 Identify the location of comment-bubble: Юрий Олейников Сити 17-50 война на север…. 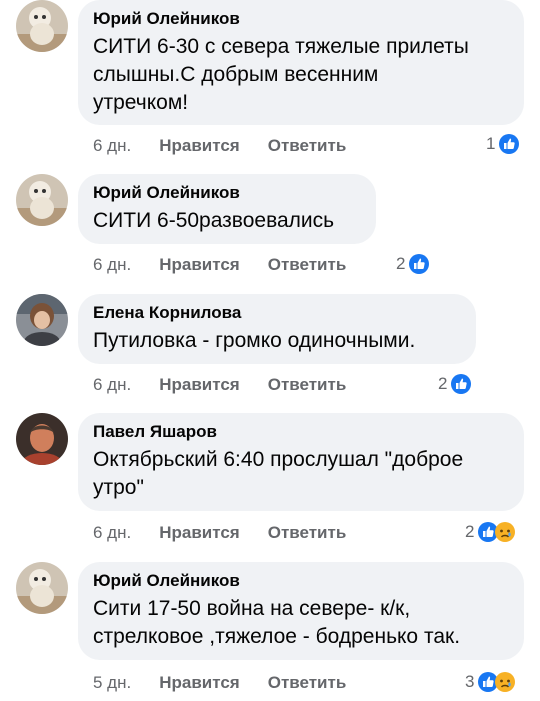
(301, 611).